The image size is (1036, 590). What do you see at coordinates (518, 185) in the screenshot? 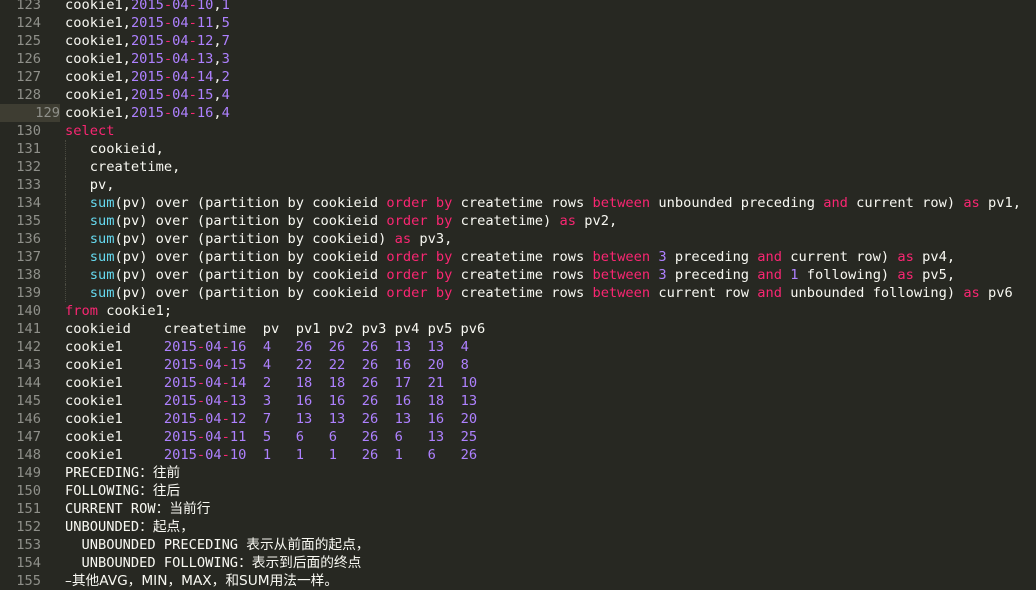
I see `code-line: 133 pv,` at bounding box center [518, 185].